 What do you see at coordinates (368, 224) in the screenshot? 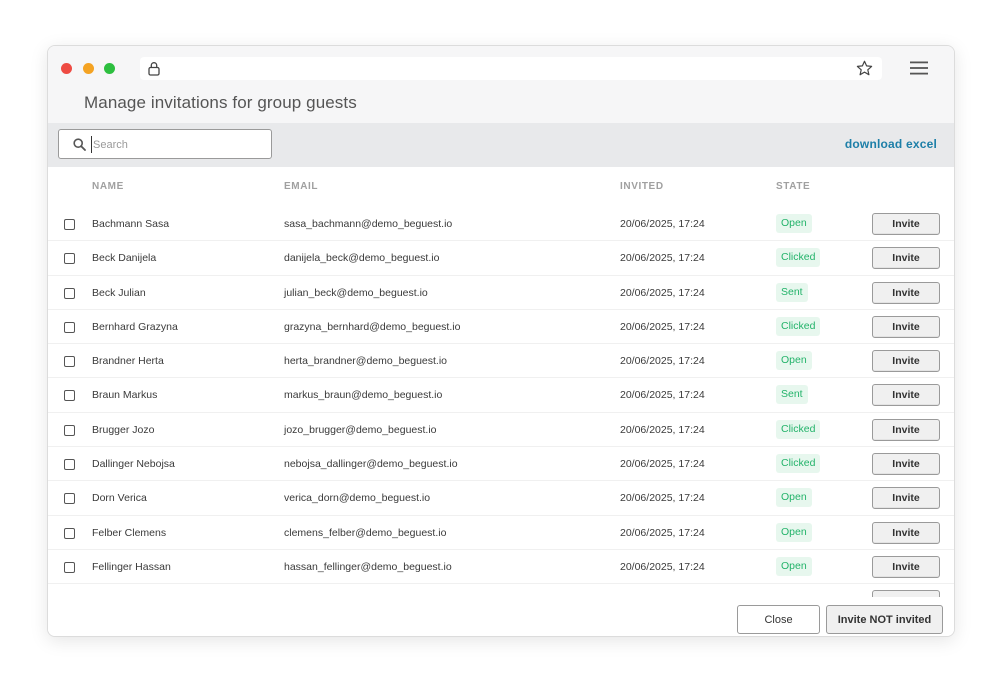
I see `guest-email: sasa_bachmann@demo_beguest.io` at bounding box center [368, 224].